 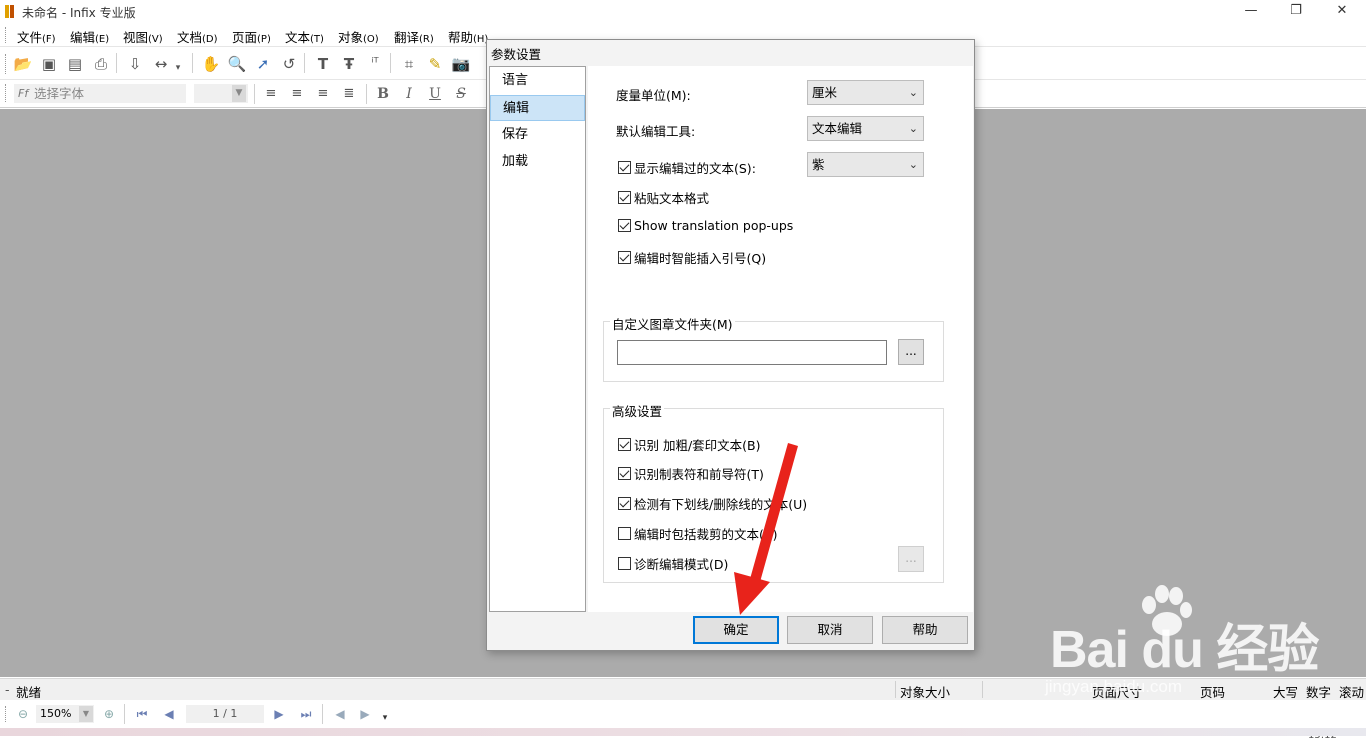 What do you see at coordinates (306, 714) in the screenshot?
I see `last-page-icon: ⏭` at bounding box center [306, 714].